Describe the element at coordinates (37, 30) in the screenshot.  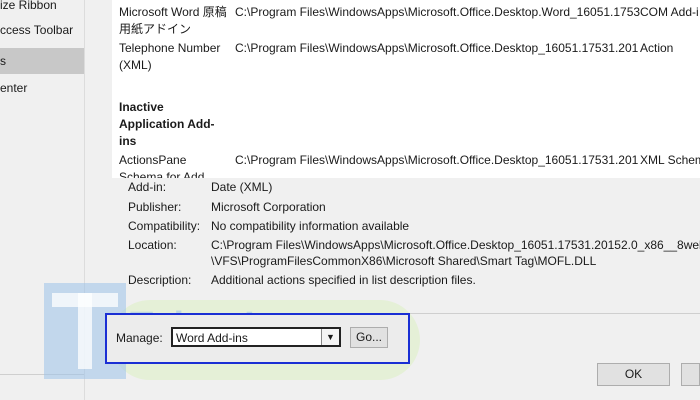
I see `sidebar-item-label: ccess Toolbar` at that location.